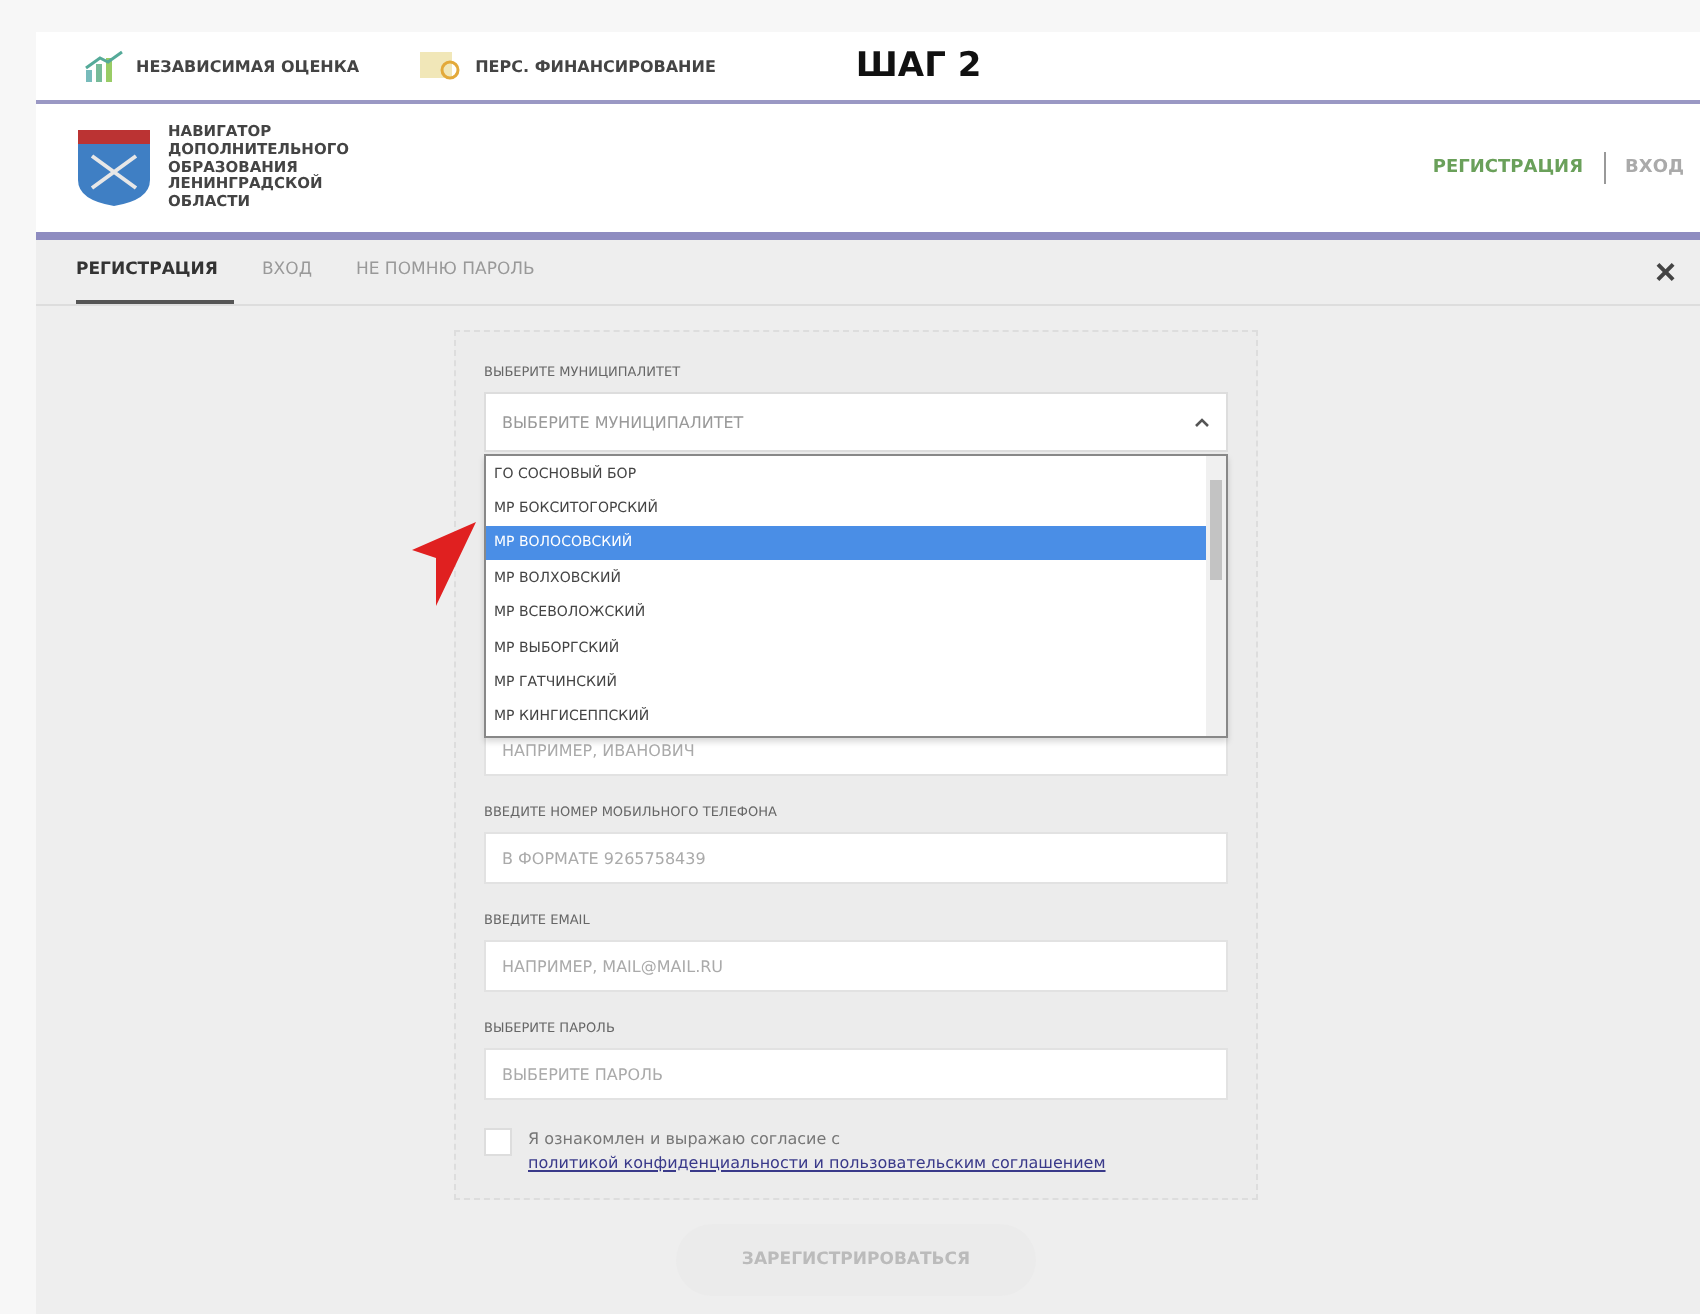 The width and height of the screenshot is (1700, 1314). Describe the element at coordinates (114, 168) in the screenshot. I see `coat-of-arms-icon` at that location.